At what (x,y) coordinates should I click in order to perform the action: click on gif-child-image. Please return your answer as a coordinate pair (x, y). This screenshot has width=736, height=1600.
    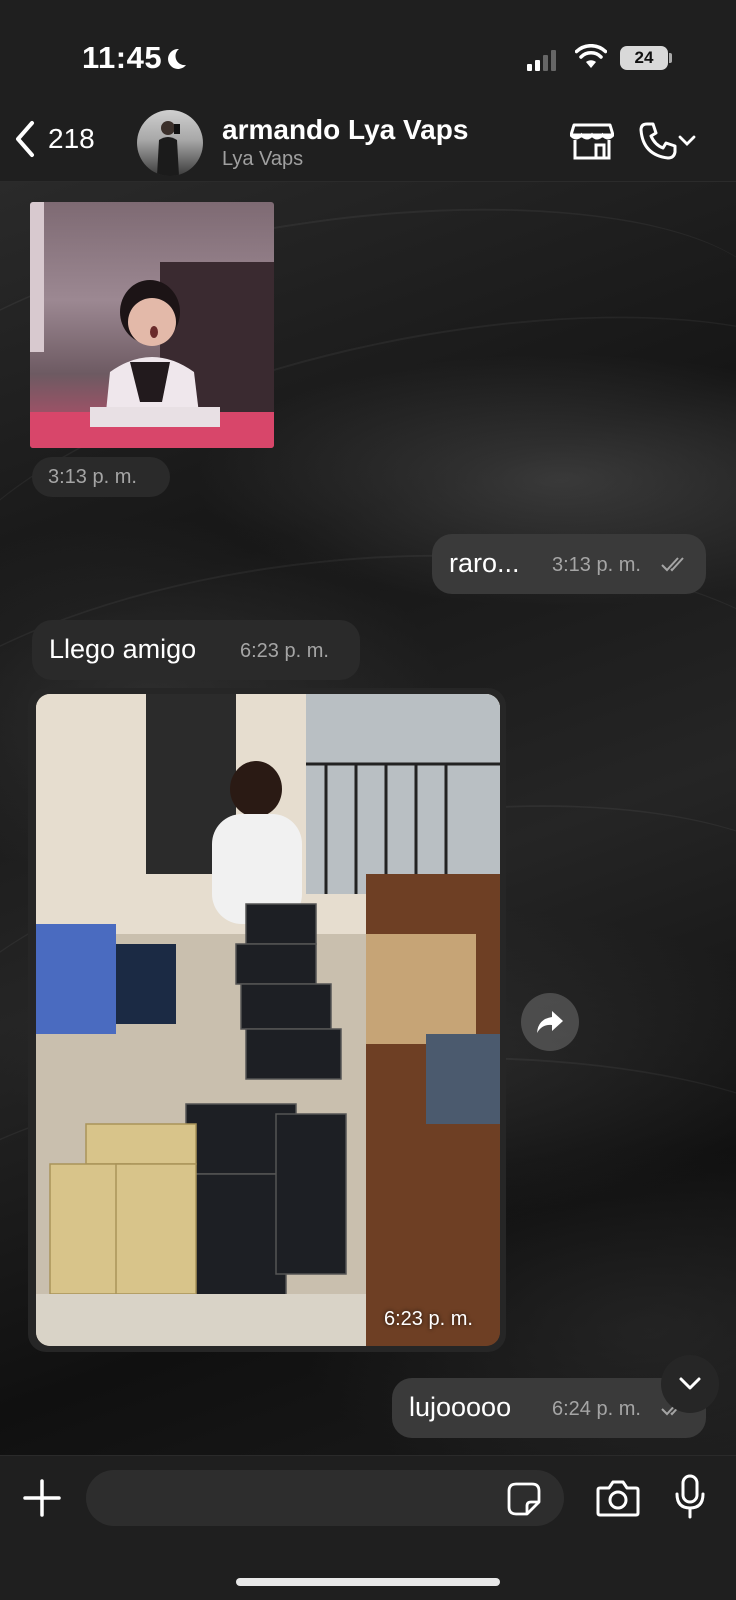
    Looking at the image, I should click on (152, 325).